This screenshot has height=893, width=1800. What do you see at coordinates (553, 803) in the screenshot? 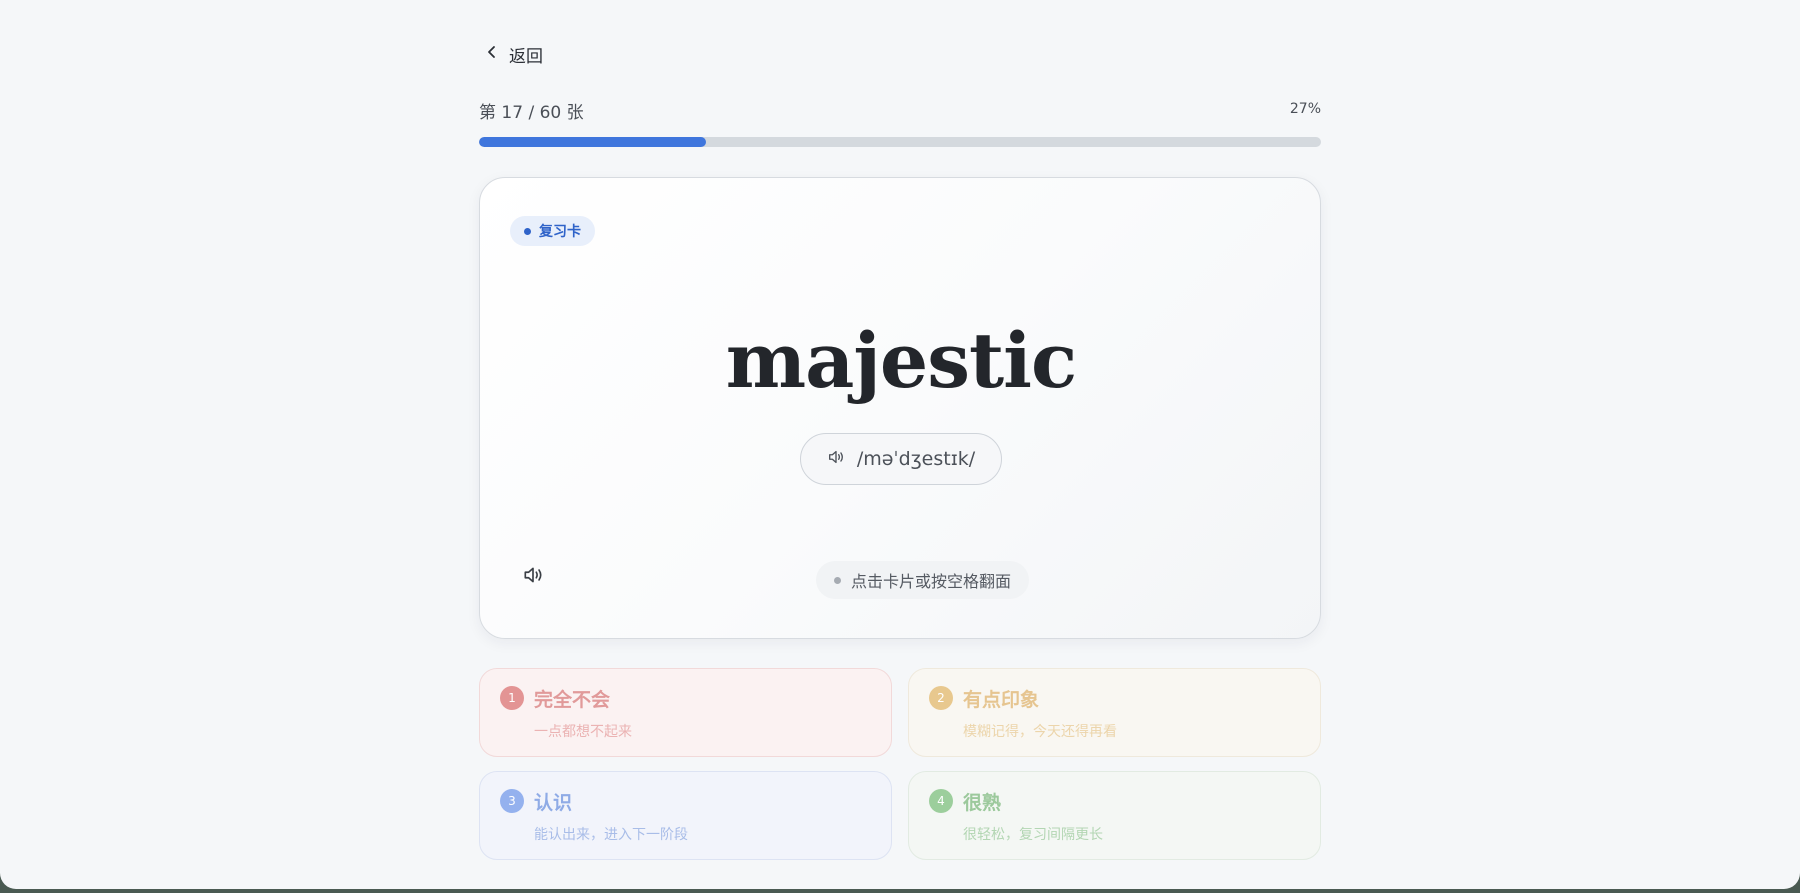
I see `rate-title: 认识` at bounding box center [553, 803].